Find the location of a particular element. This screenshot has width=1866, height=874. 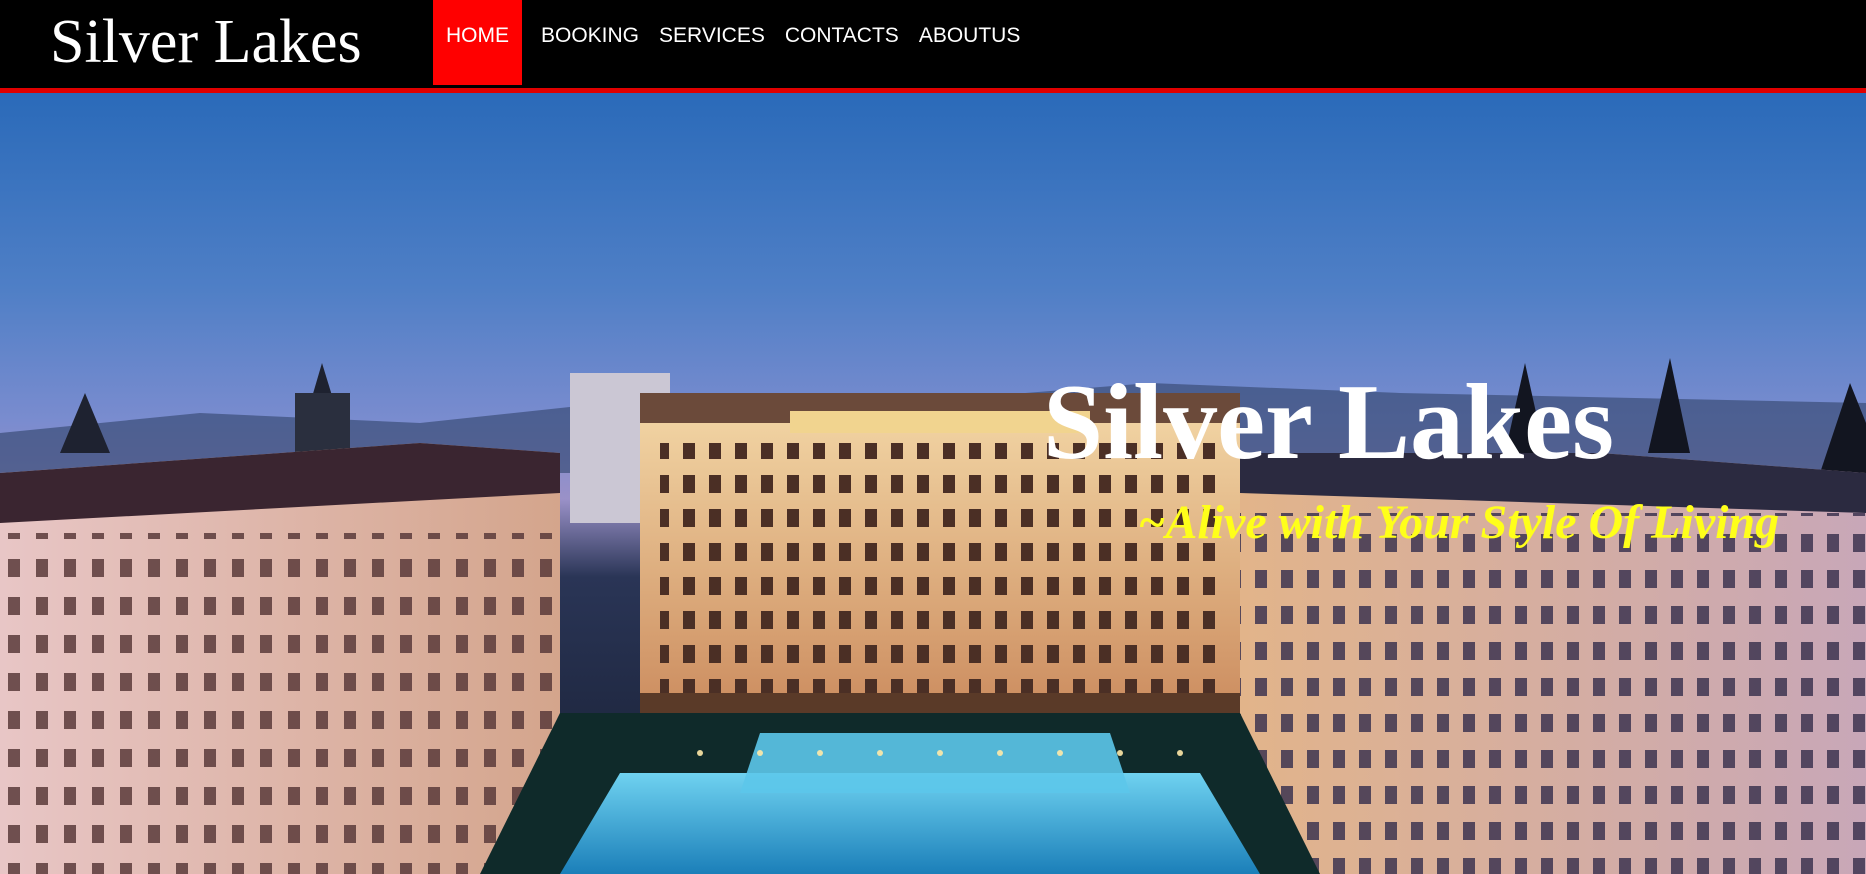

hero-title: Silver Lakes is located at coordinates (1329, 422).